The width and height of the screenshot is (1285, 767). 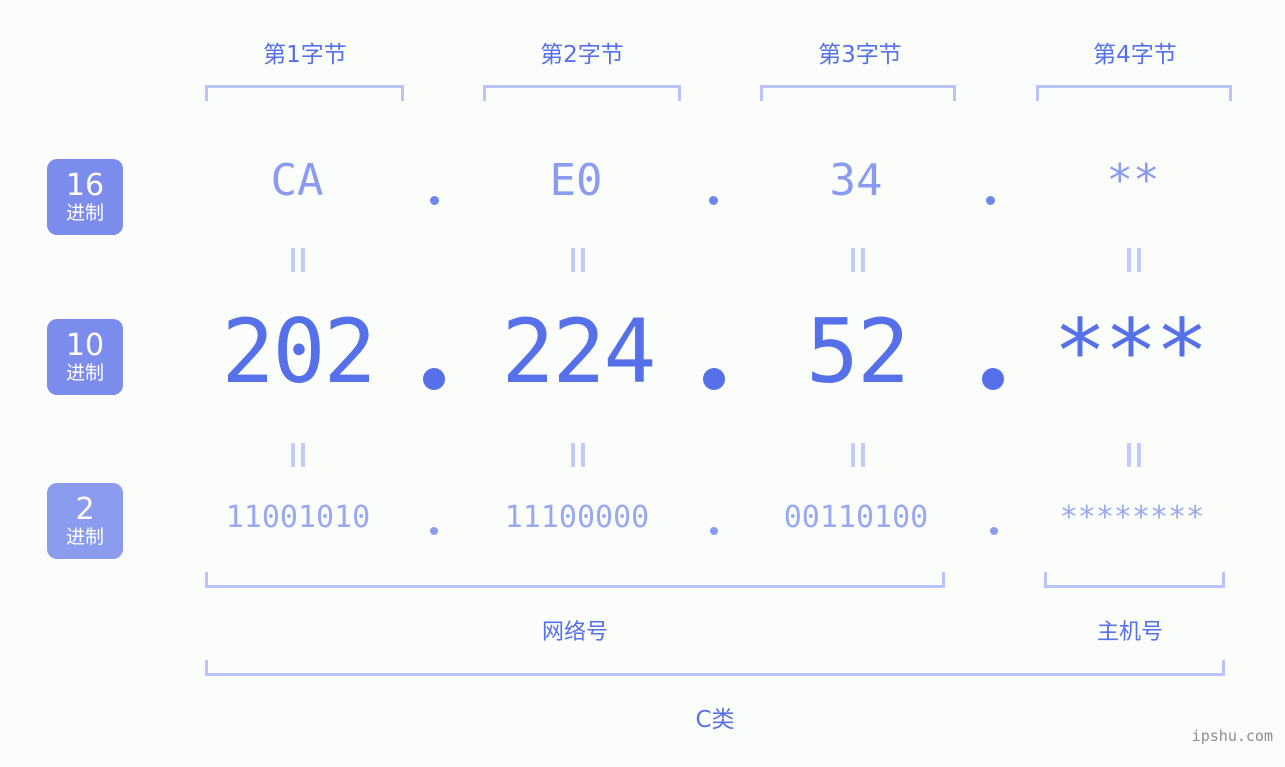 What do you see at coordinates (715, 668) in the screenshot?
I see `ip-class-bracket` at bounding box center [715, 668].